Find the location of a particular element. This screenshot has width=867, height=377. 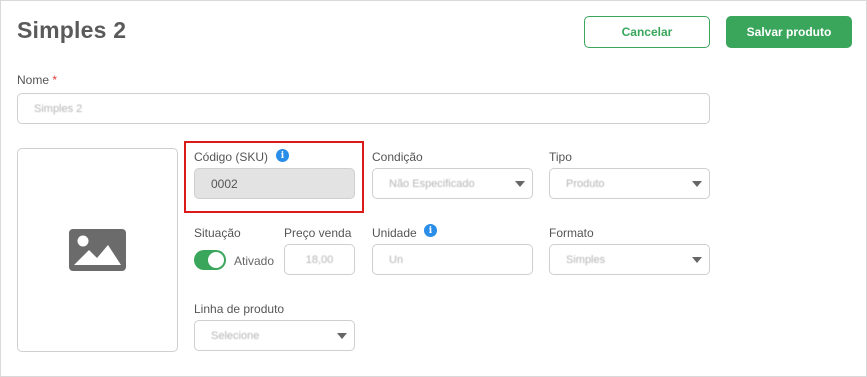

info-icon: i is located at coordinates (430, 230).